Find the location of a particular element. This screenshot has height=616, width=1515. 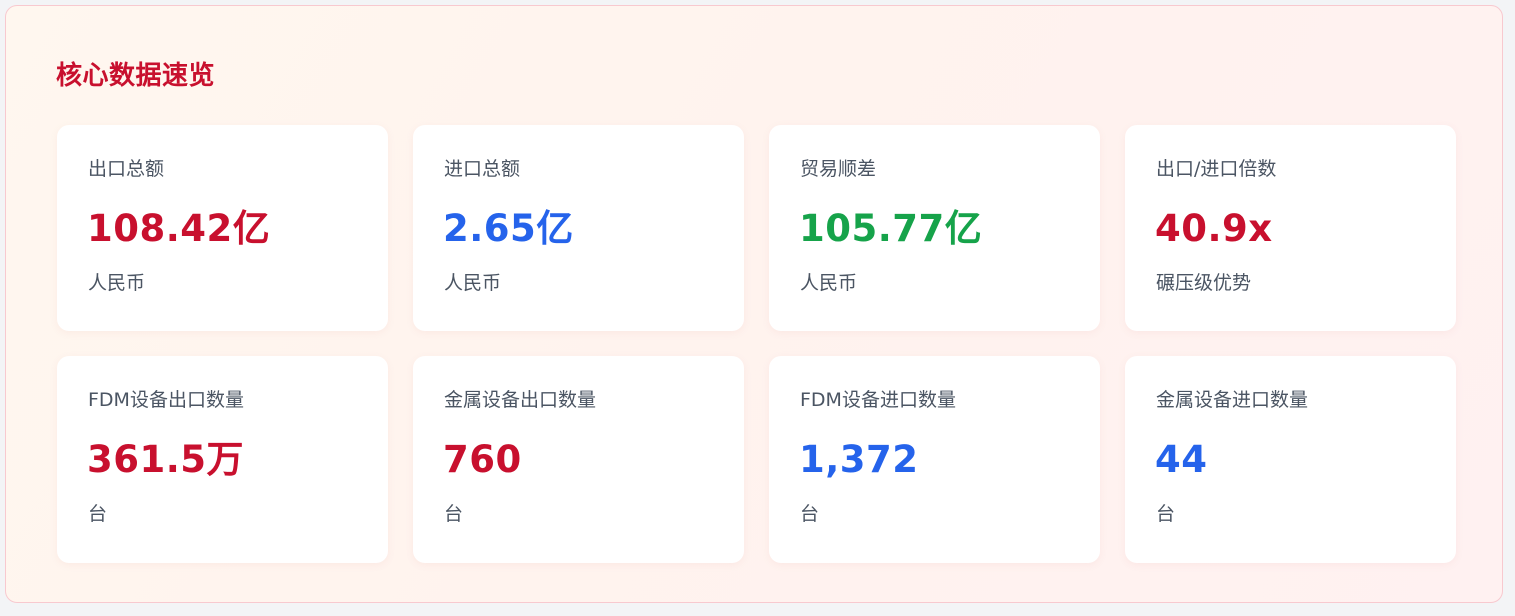

stat-card-label: 金属设备出口数量 is located at coordinates (520, 400).